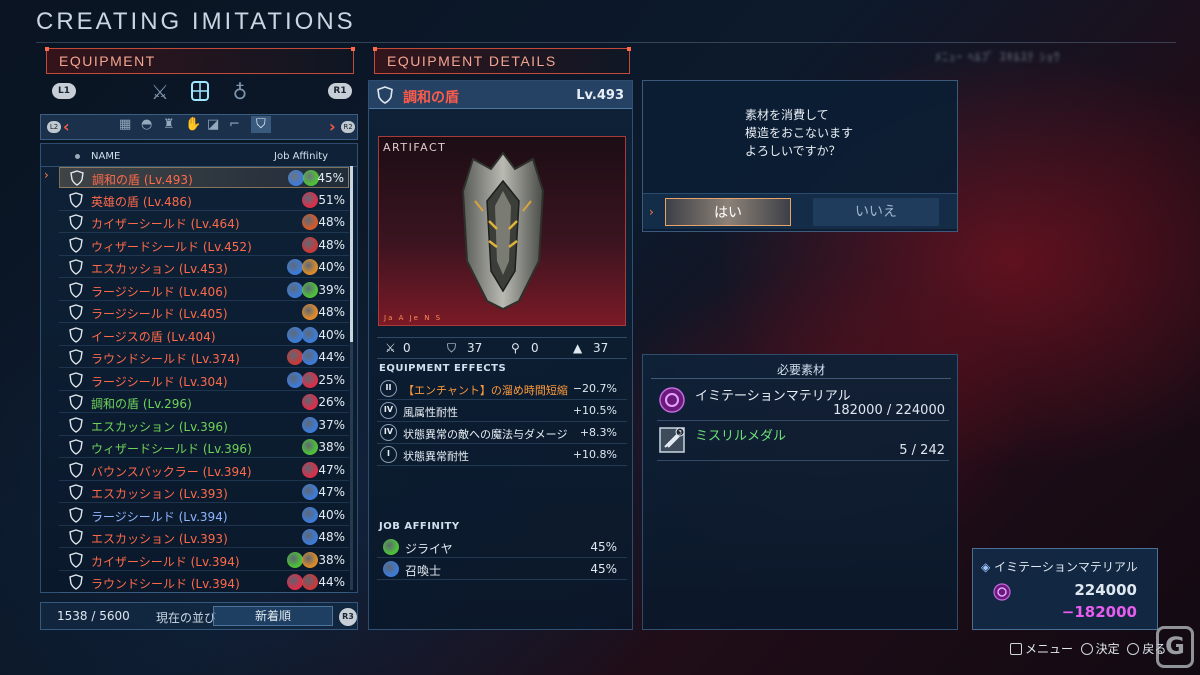  I want to click on equipment-row: 調和の盾 (Lv.493) 45%, so click(204, 177).